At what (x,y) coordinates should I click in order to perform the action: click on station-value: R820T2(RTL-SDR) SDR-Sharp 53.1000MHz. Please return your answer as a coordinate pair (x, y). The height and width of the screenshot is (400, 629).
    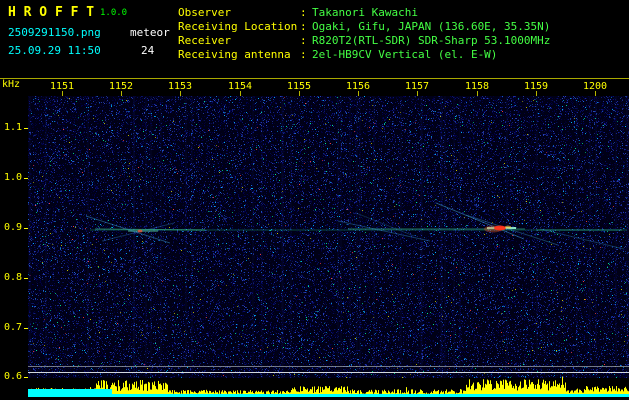
    Looking at the image, I should click on (431, 40).